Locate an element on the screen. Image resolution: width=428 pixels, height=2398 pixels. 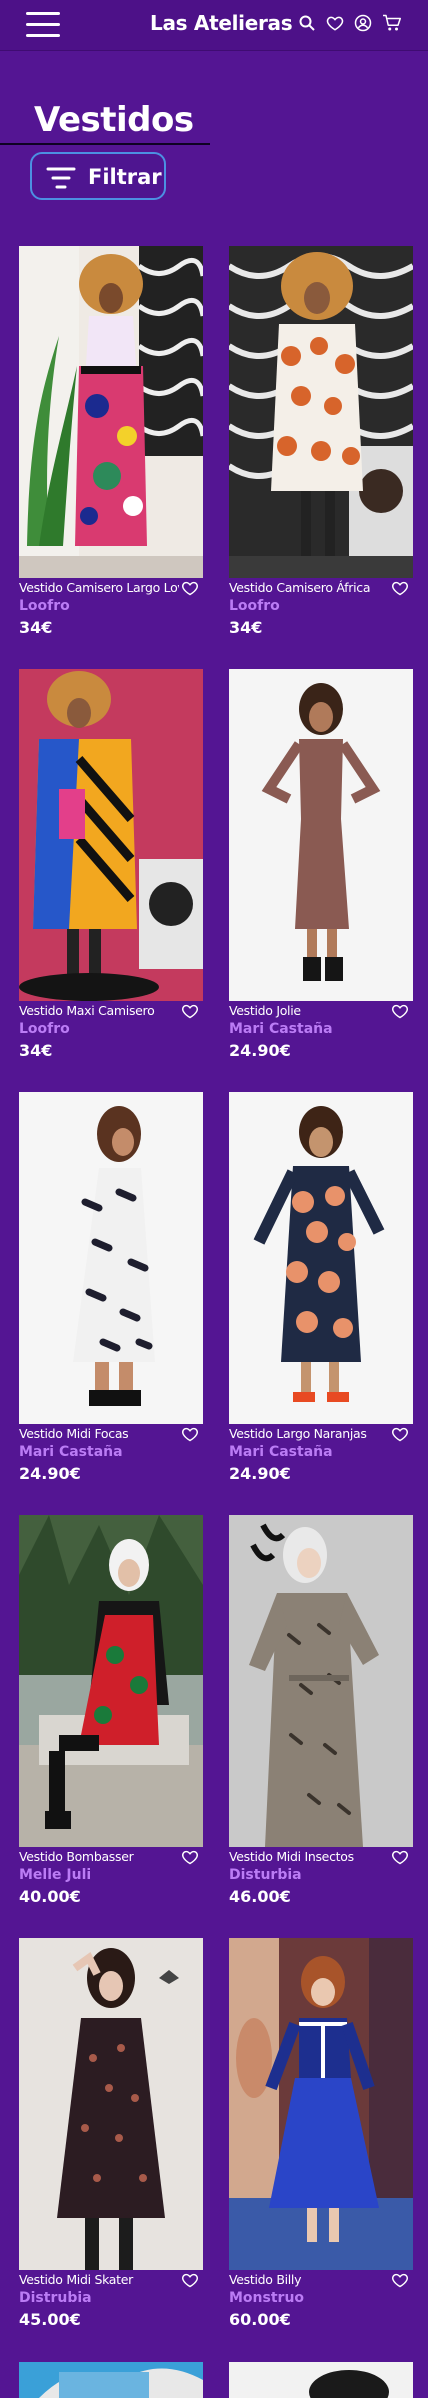
user-icon is located at coordinates (364, 24).